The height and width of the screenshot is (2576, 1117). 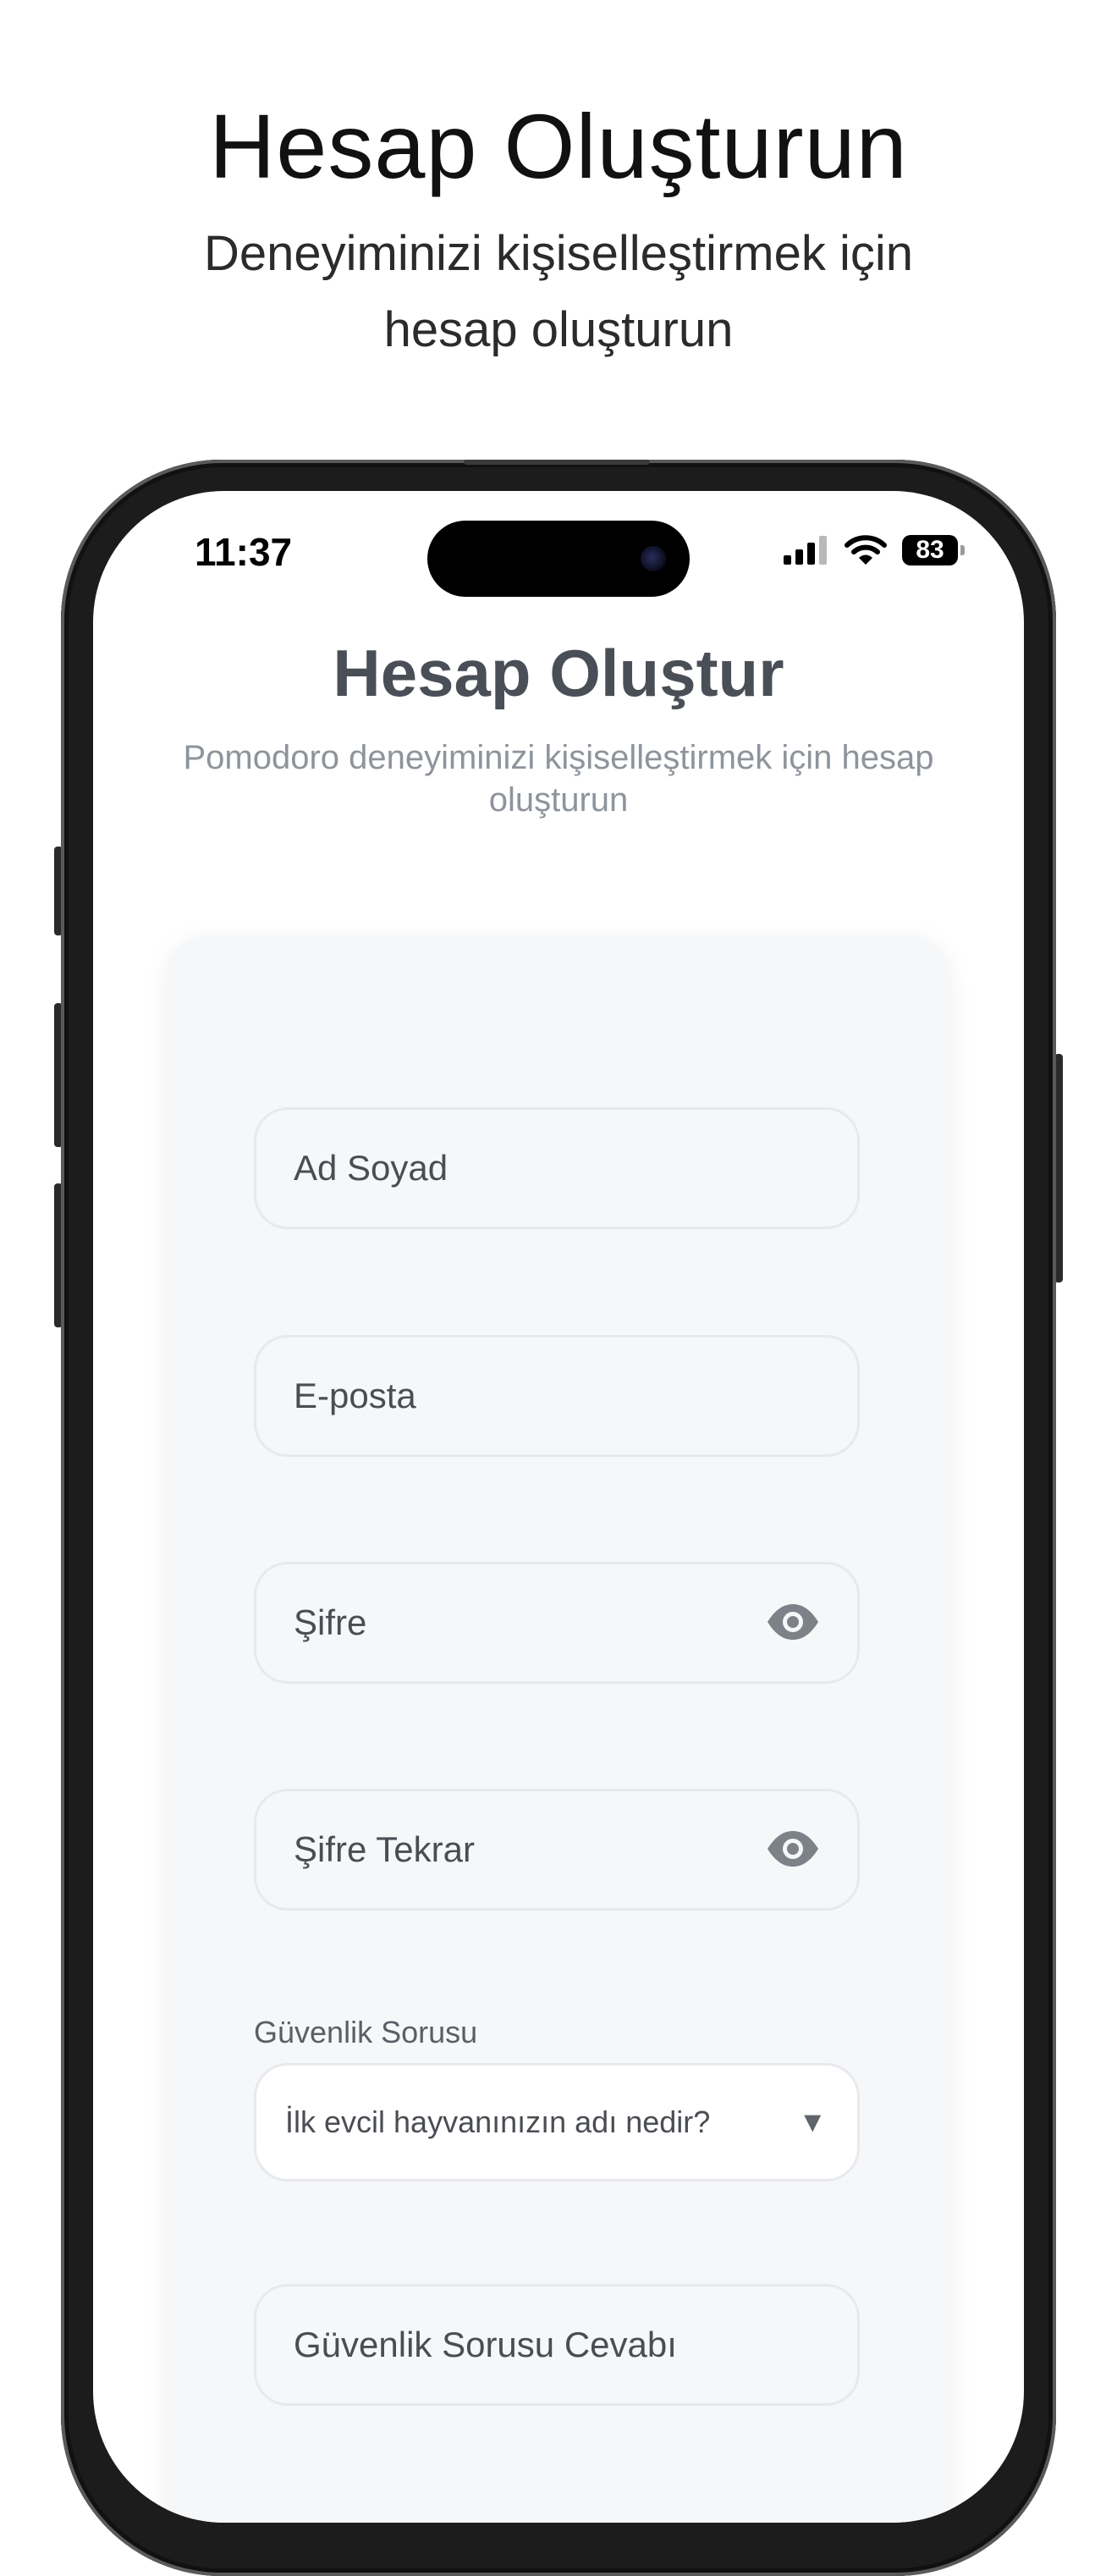 I want to click on security-answer-placeholder: Güvenlik Sorusu Cevabı, so click(x=485, y=2345).